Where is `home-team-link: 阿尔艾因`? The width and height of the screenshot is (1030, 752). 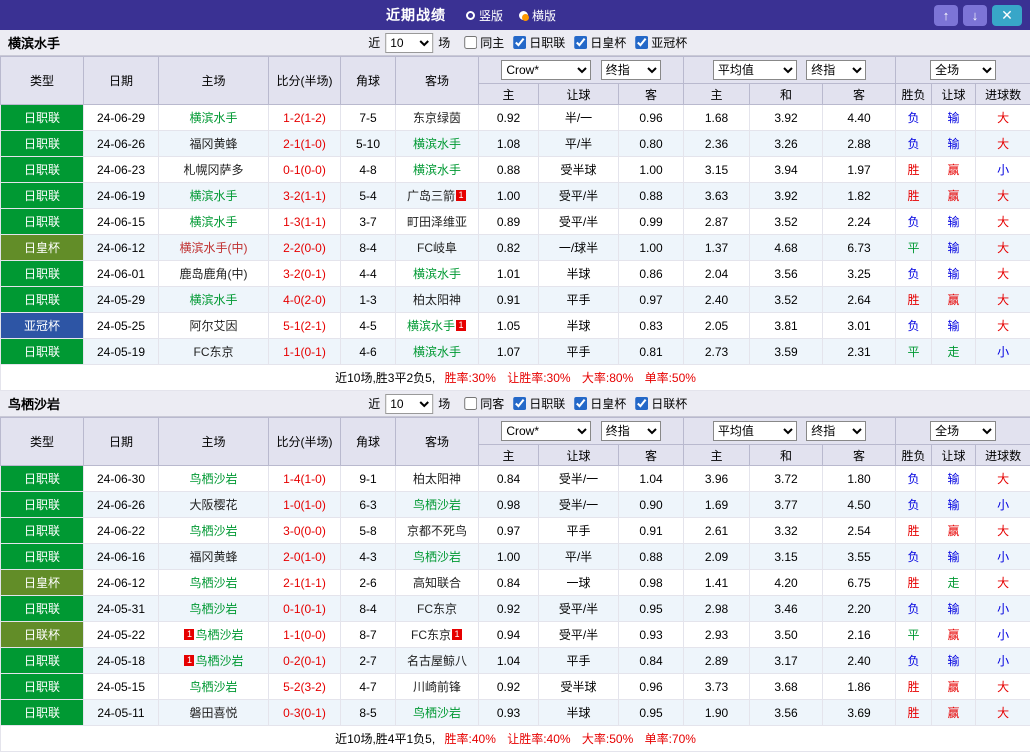 home-team-link: 阿尔艾因 is located at coordinates (213, 326).